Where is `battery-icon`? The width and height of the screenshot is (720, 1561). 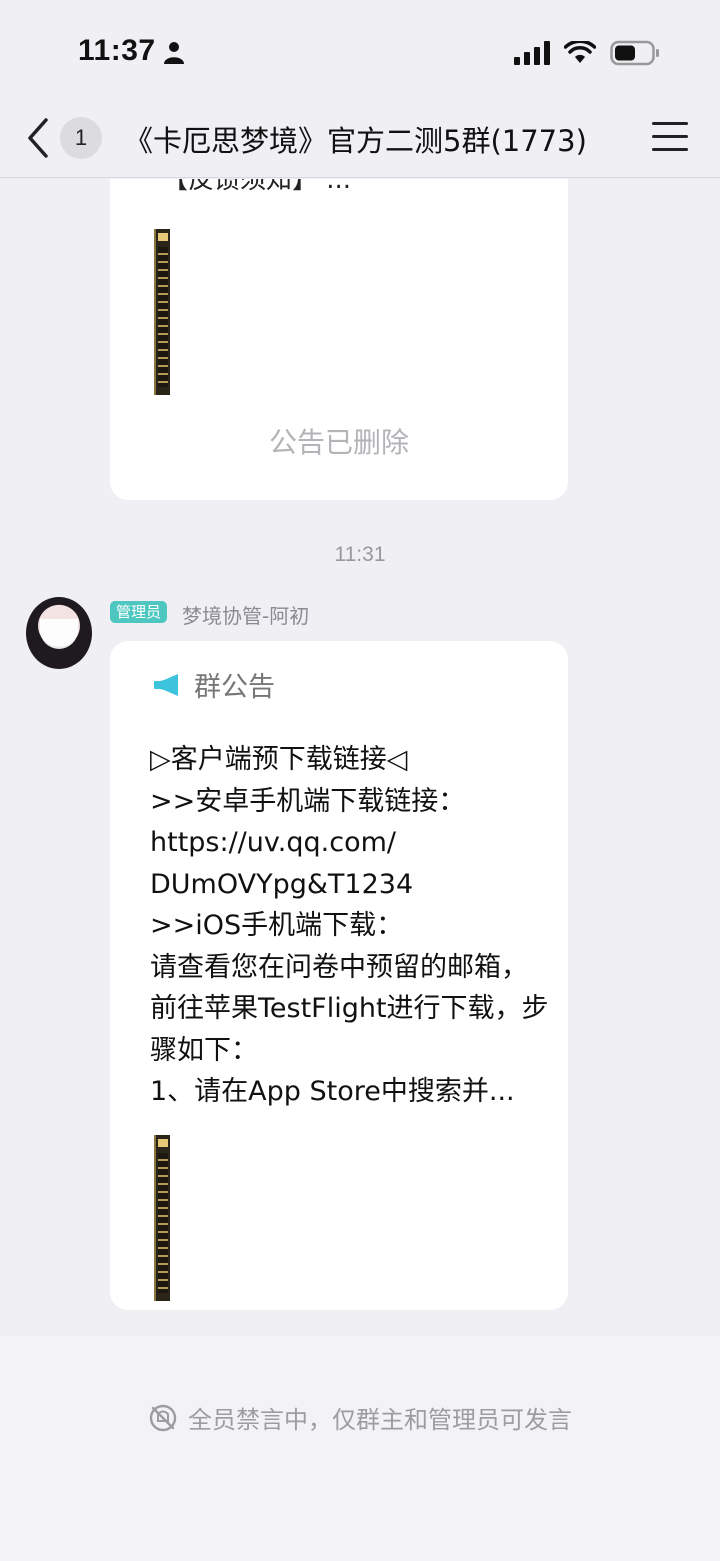 battery-icon is located at coordinates (634, 53).